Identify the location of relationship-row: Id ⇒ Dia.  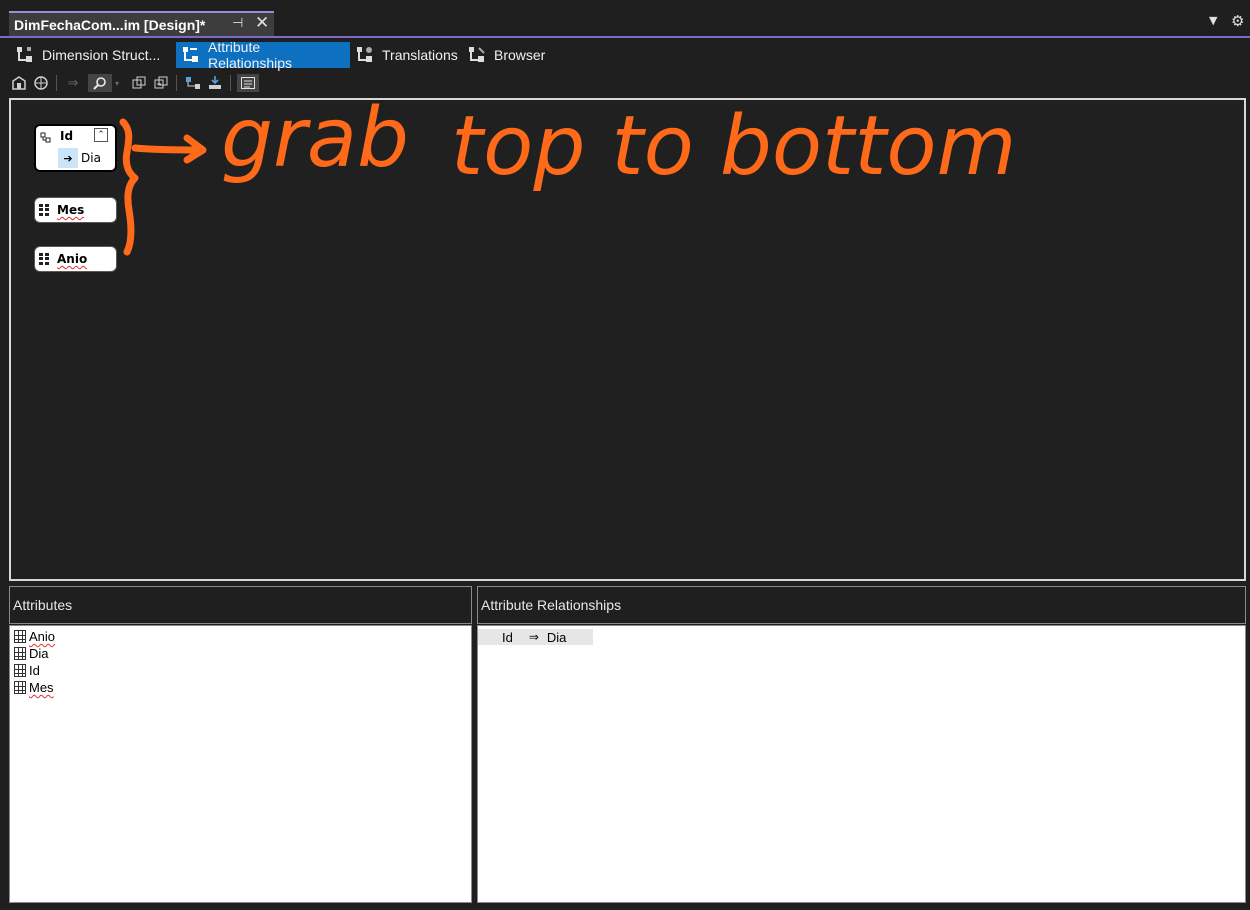
(535, 637).